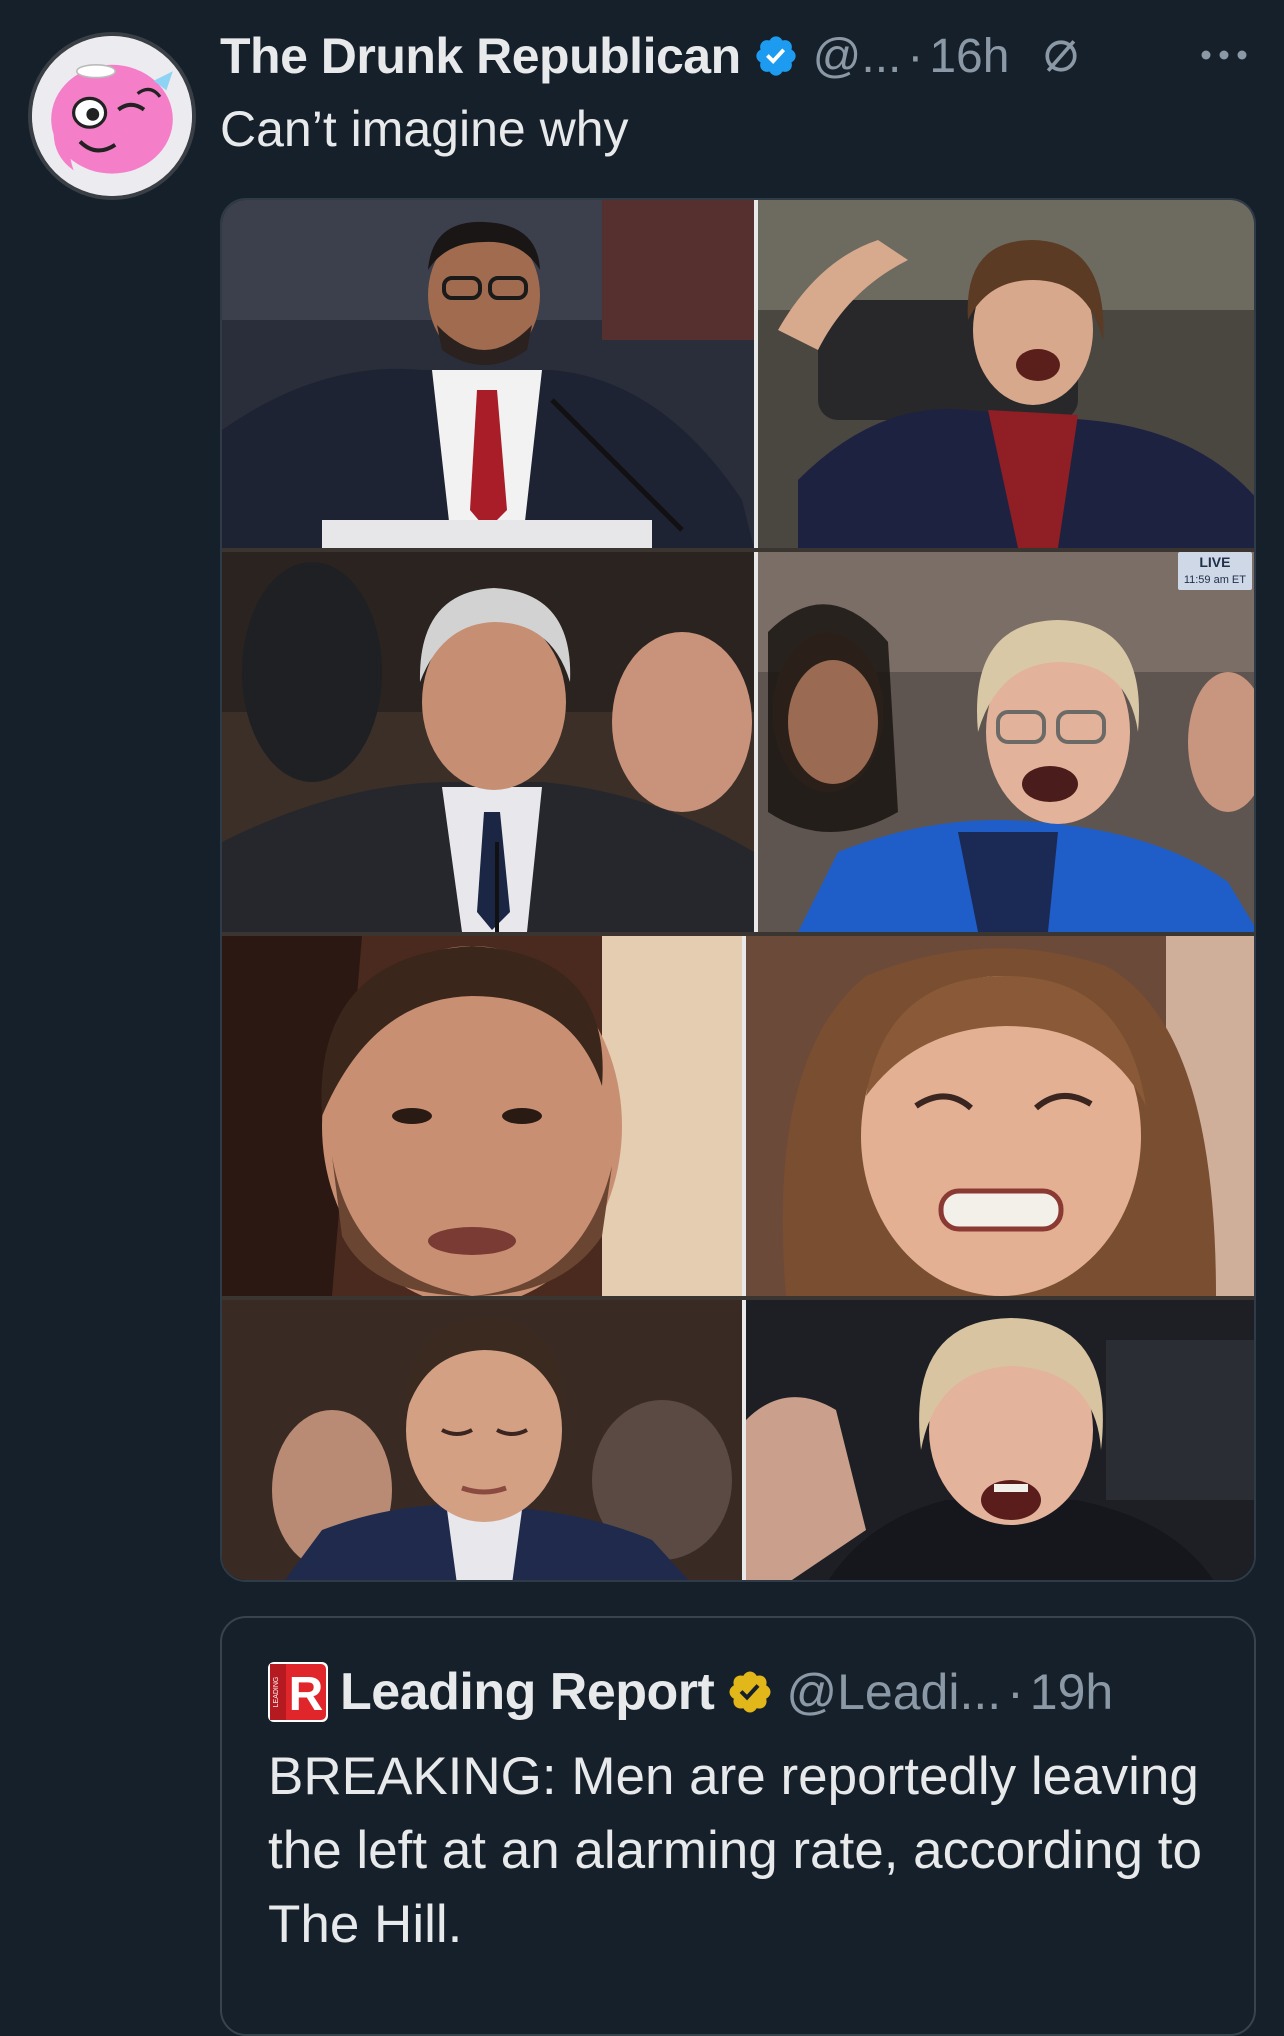  I want to click on live-time: 11:59 am ET, so click(1214, 580).